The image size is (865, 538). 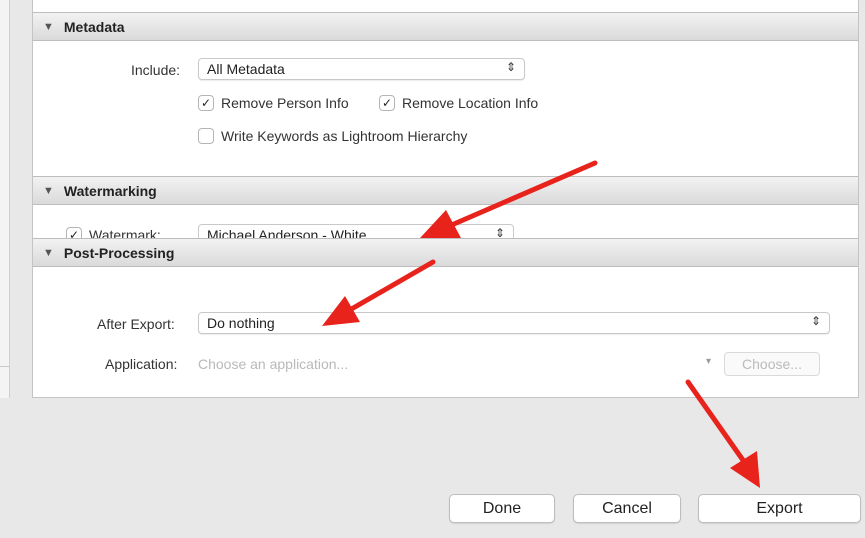 I want to click on include-select: All Metadata ⇕, so click(x=361, y=69).